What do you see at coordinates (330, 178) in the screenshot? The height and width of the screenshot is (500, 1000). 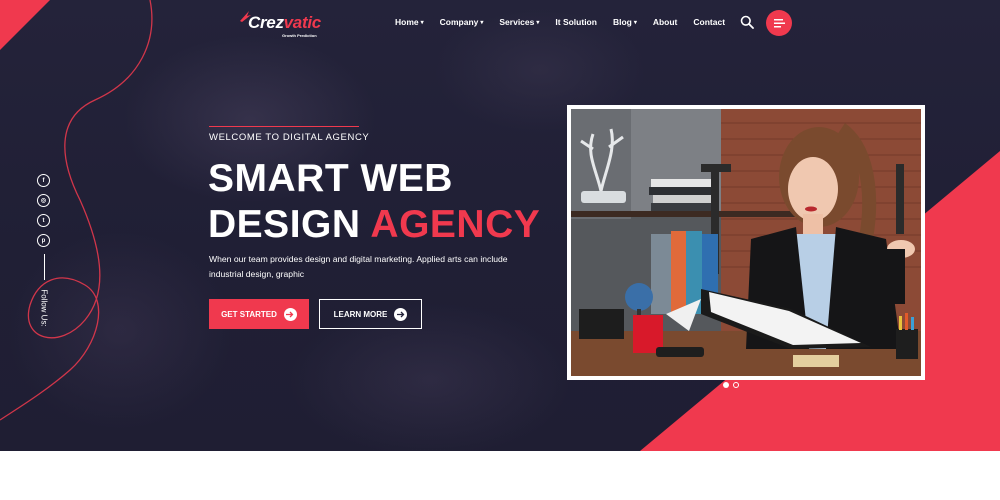 I see `headline-line-1: SMART WEB` at bounding box center [330, 178].